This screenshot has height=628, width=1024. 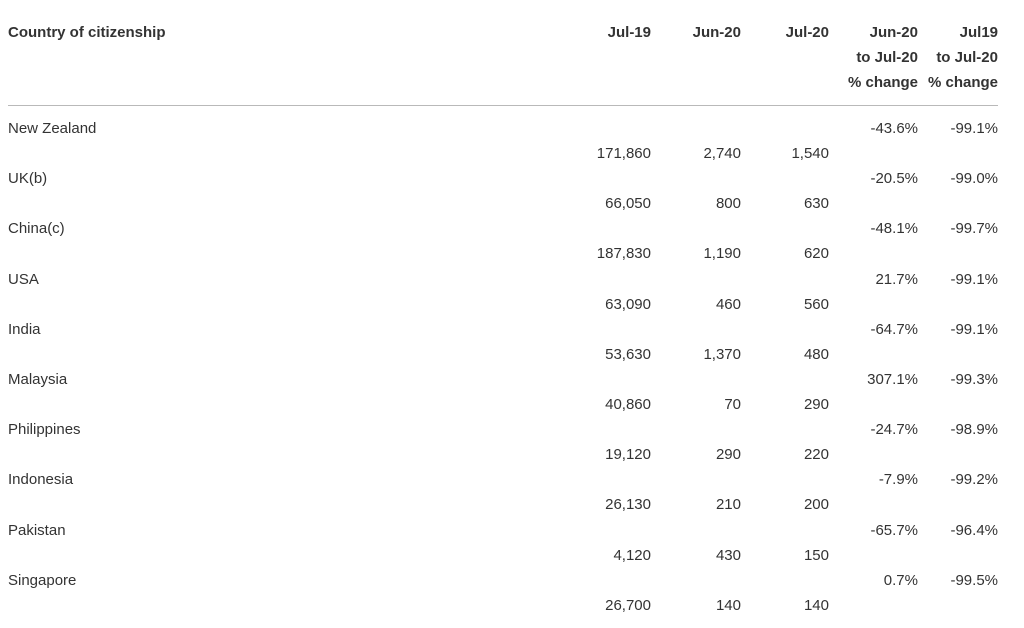 I want to click on jul20-cell: 150, so click(x=816, y=555).